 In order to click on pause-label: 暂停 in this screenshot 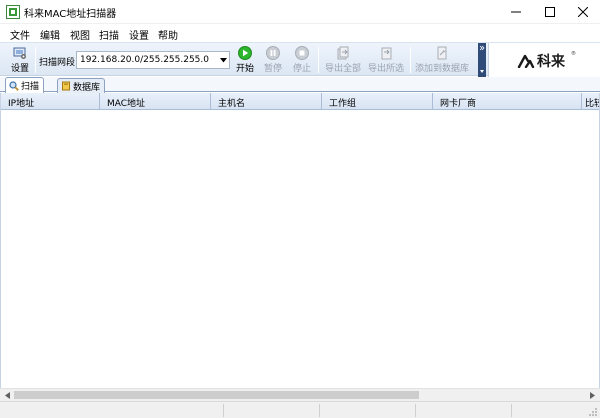, I will do `click(272, 69)`.